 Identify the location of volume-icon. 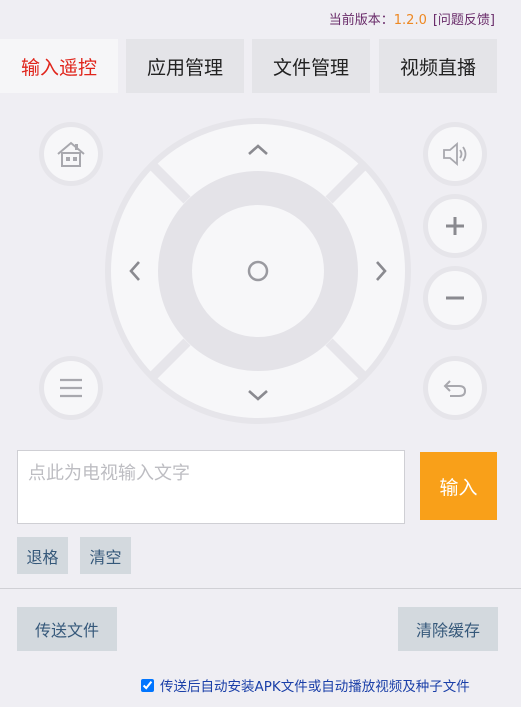
(455, 154).